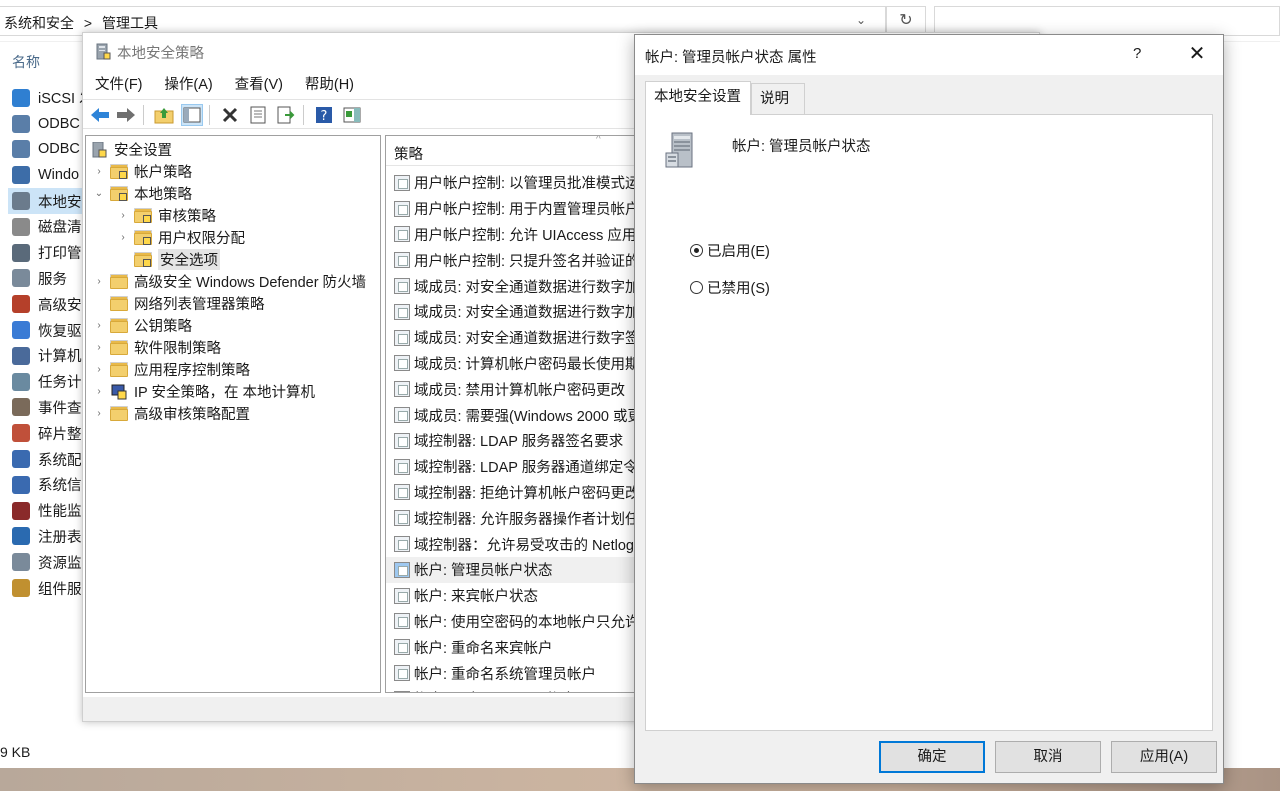  I want to click on policy-label: 用户帐户控制: 允许 UIAccess 应用, so click(525, 235).